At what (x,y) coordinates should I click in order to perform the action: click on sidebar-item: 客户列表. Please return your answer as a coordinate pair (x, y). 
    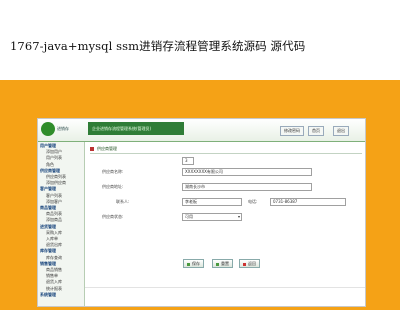
    Looking at the image, I should click on (54, 196).